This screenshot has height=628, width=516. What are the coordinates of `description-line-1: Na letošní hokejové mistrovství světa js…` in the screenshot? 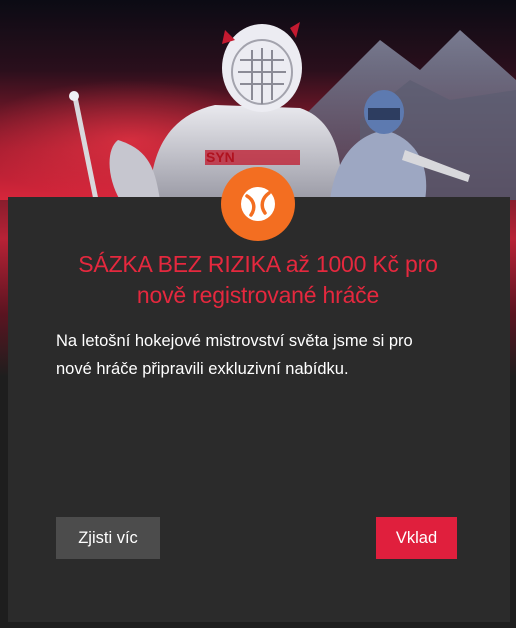 It's located at (234, 341).